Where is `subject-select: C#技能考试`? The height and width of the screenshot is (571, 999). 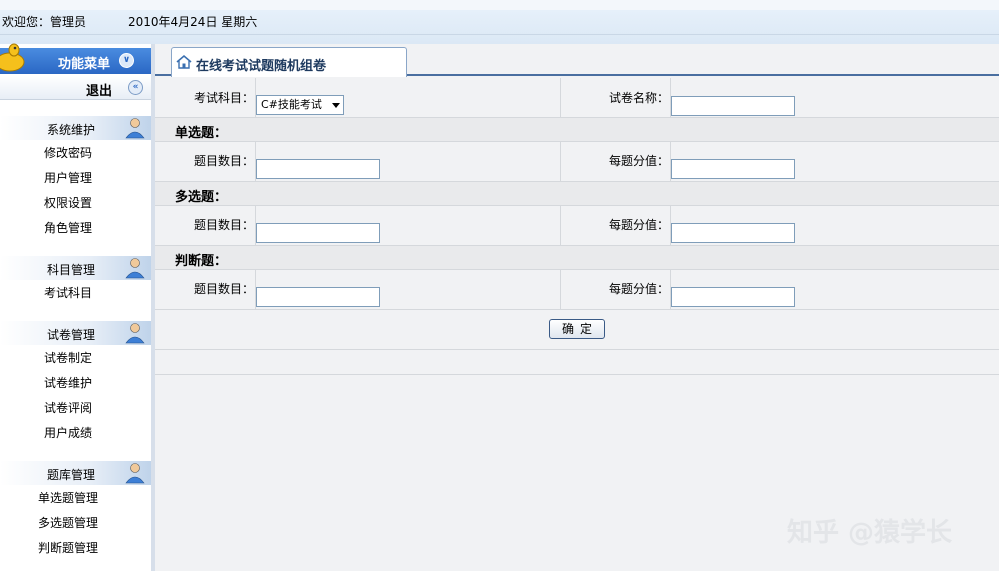 subject-select: C#技能考试 is located at coordinates (300, 105).